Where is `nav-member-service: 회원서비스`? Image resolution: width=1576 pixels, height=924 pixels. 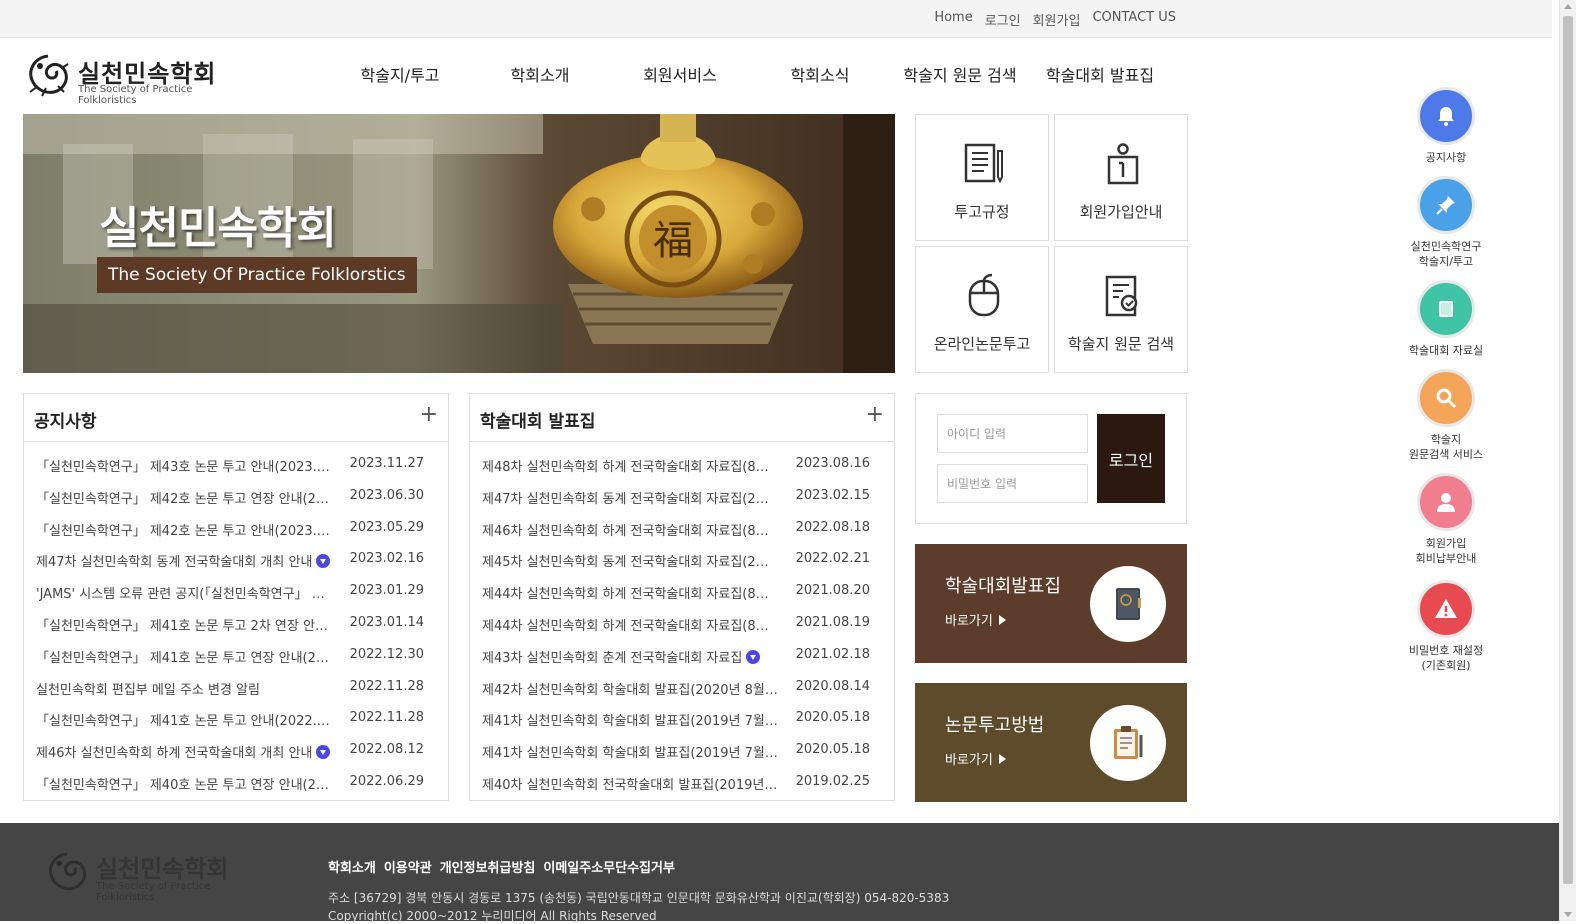
nav-member-service: 회원서비스 is located at coordinates (680, 74).